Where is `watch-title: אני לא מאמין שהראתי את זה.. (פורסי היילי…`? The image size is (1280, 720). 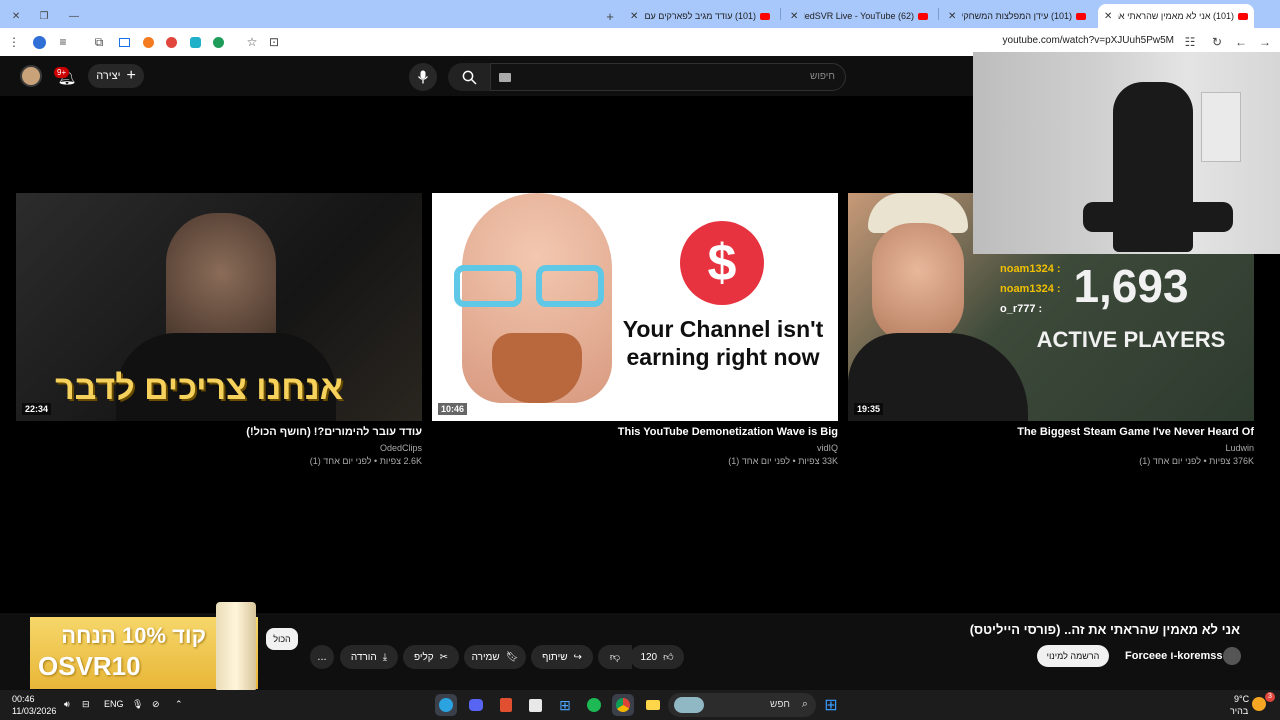
watch-title: אני לא מאמין שהראתי את זה.. (פורסי היילי… is located at coordinates (1104, 629).